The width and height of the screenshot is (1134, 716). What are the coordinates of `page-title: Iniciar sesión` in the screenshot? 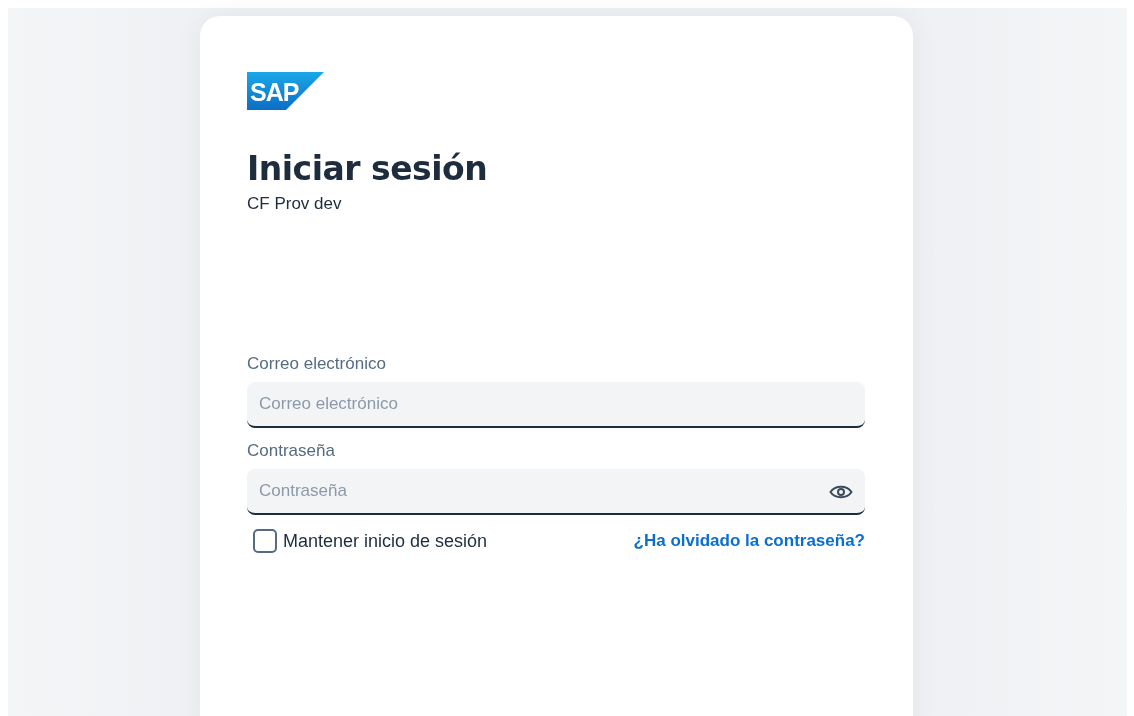 It's located at (368, 169).